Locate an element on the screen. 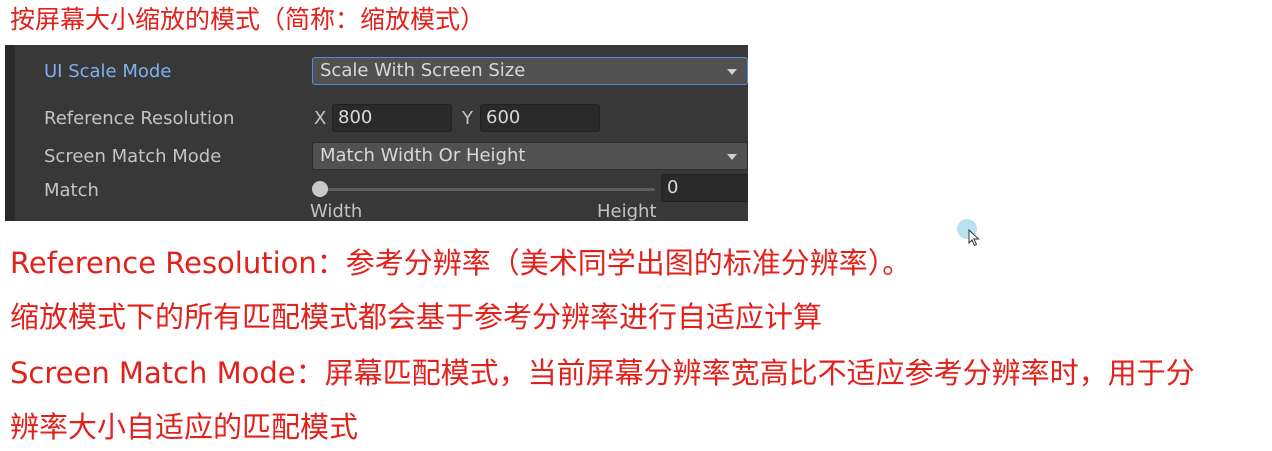  inspector-left-gutter is located at coordinates (10, 133).